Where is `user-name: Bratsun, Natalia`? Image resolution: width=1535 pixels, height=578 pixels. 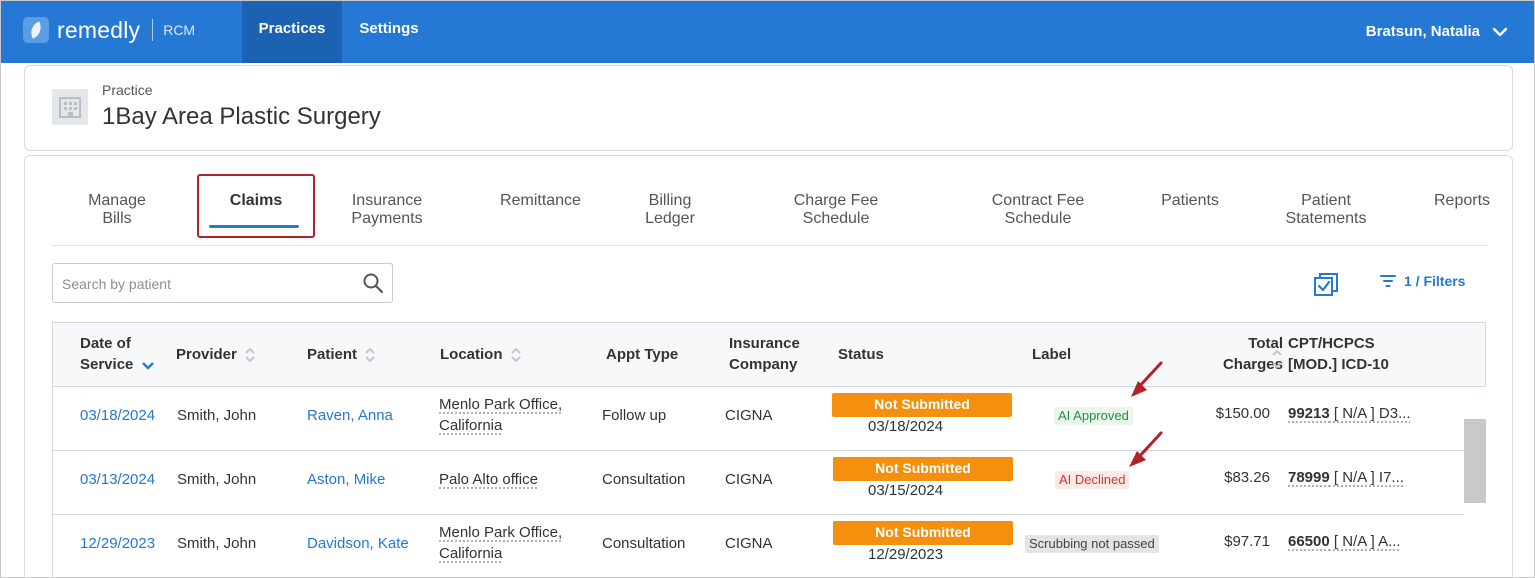 user-name: Bratsun, Natalia is located at coordinates (1422, 31).